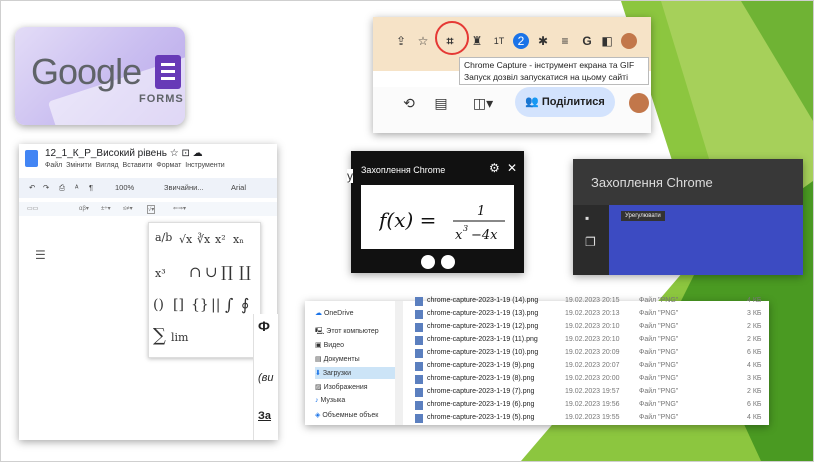 This screenshot has height=462, width=814. What do you see at coordinates (330, 400) in the screenshot?
I see `nav-item-music: ♪ Музыка` at bounding box center [330, 400].